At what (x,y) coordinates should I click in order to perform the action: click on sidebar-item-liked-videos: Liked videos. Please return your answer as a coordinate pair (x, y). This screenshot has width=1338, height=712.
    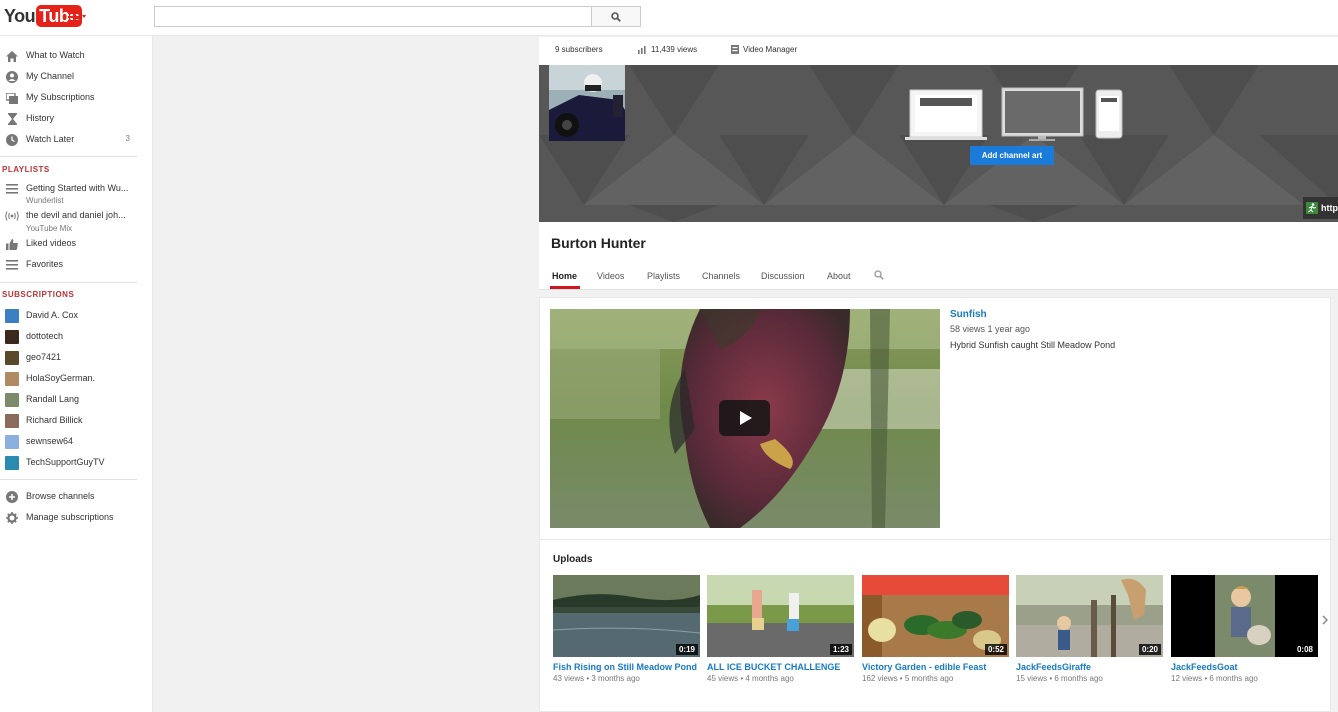
    Looking at the image, I should click on (69, 244).